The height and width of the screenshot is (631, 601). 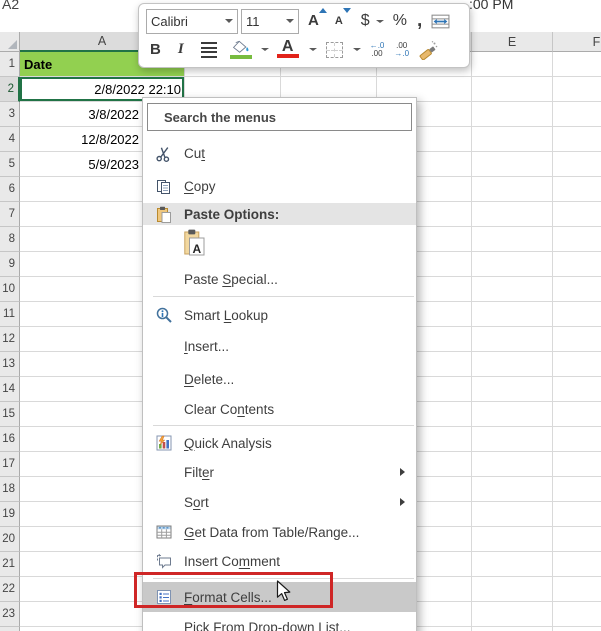 What do you see at coordinates (577, 264) in the screenshot?
I see `cell-F9` at bounding box center [577, 264].